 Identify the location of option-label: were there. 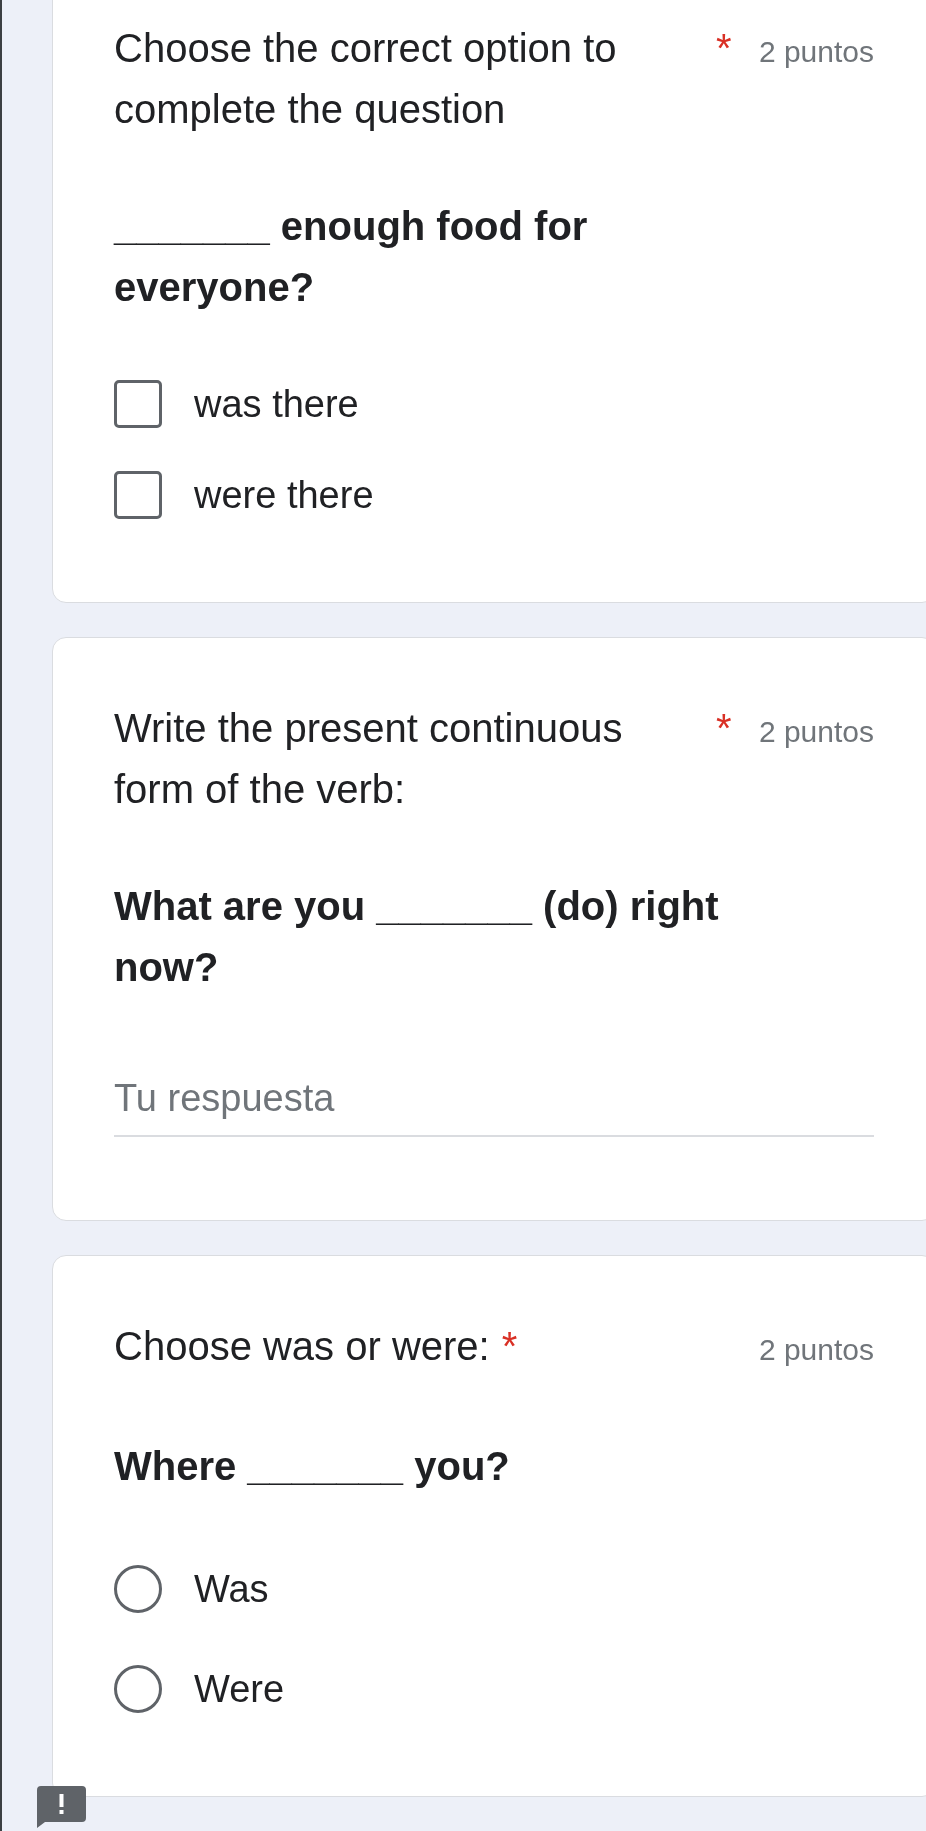
(284, 495).